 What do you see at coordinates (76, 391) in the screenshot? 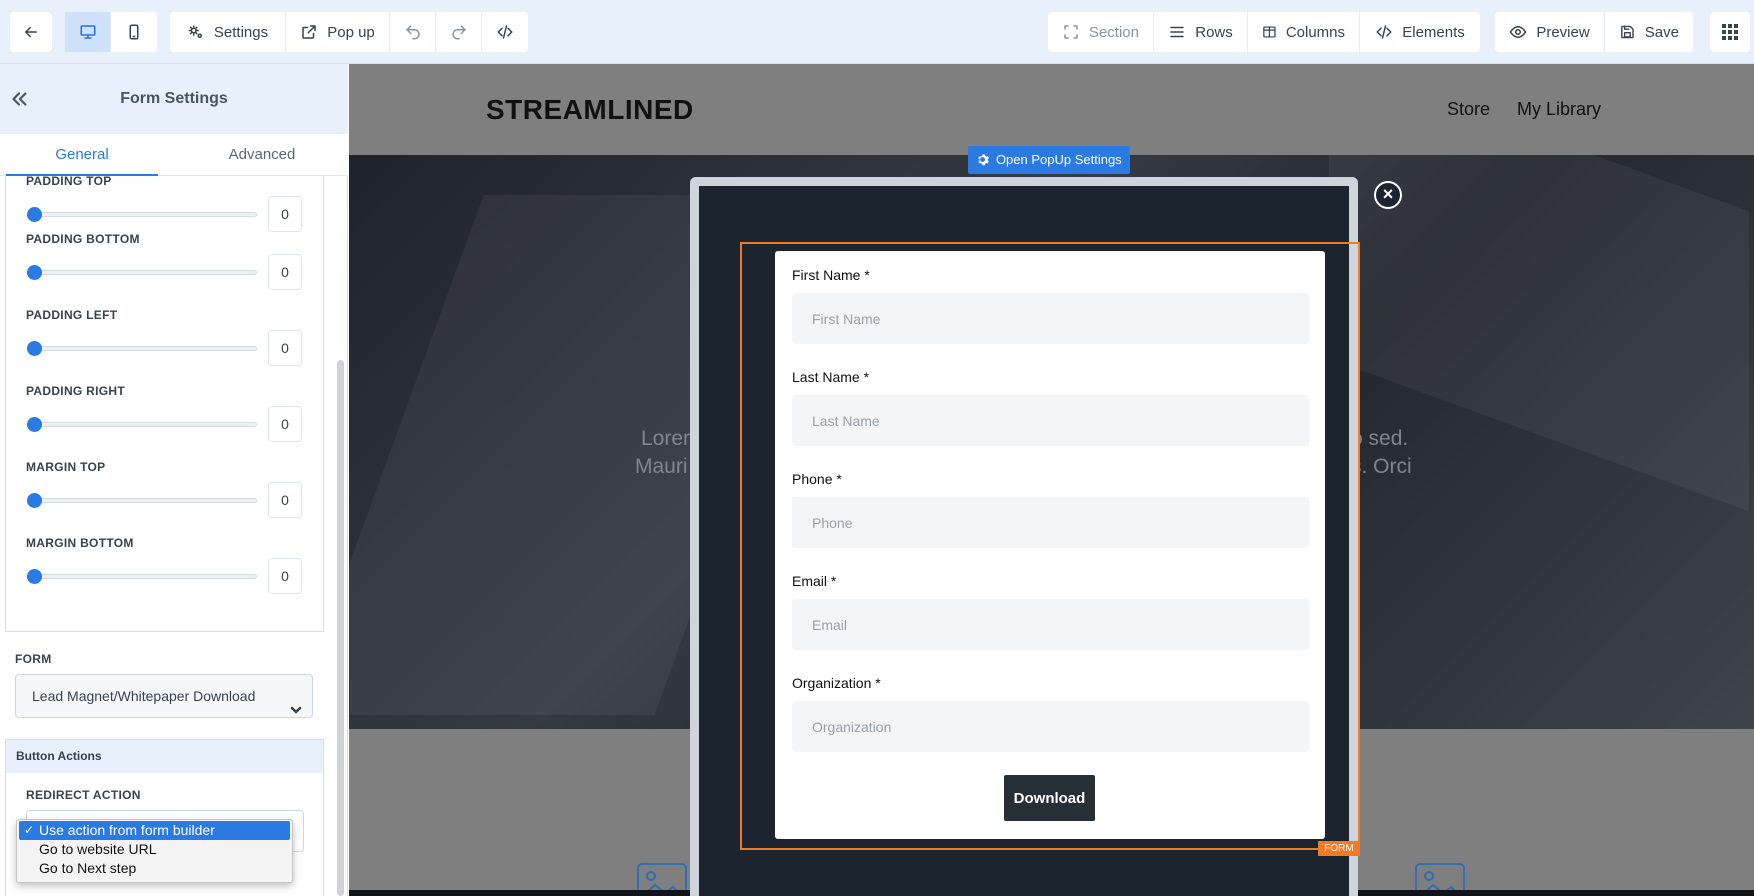
I see `padding-right-label: PADDING RIGHT` at bounding box center [76, 391].